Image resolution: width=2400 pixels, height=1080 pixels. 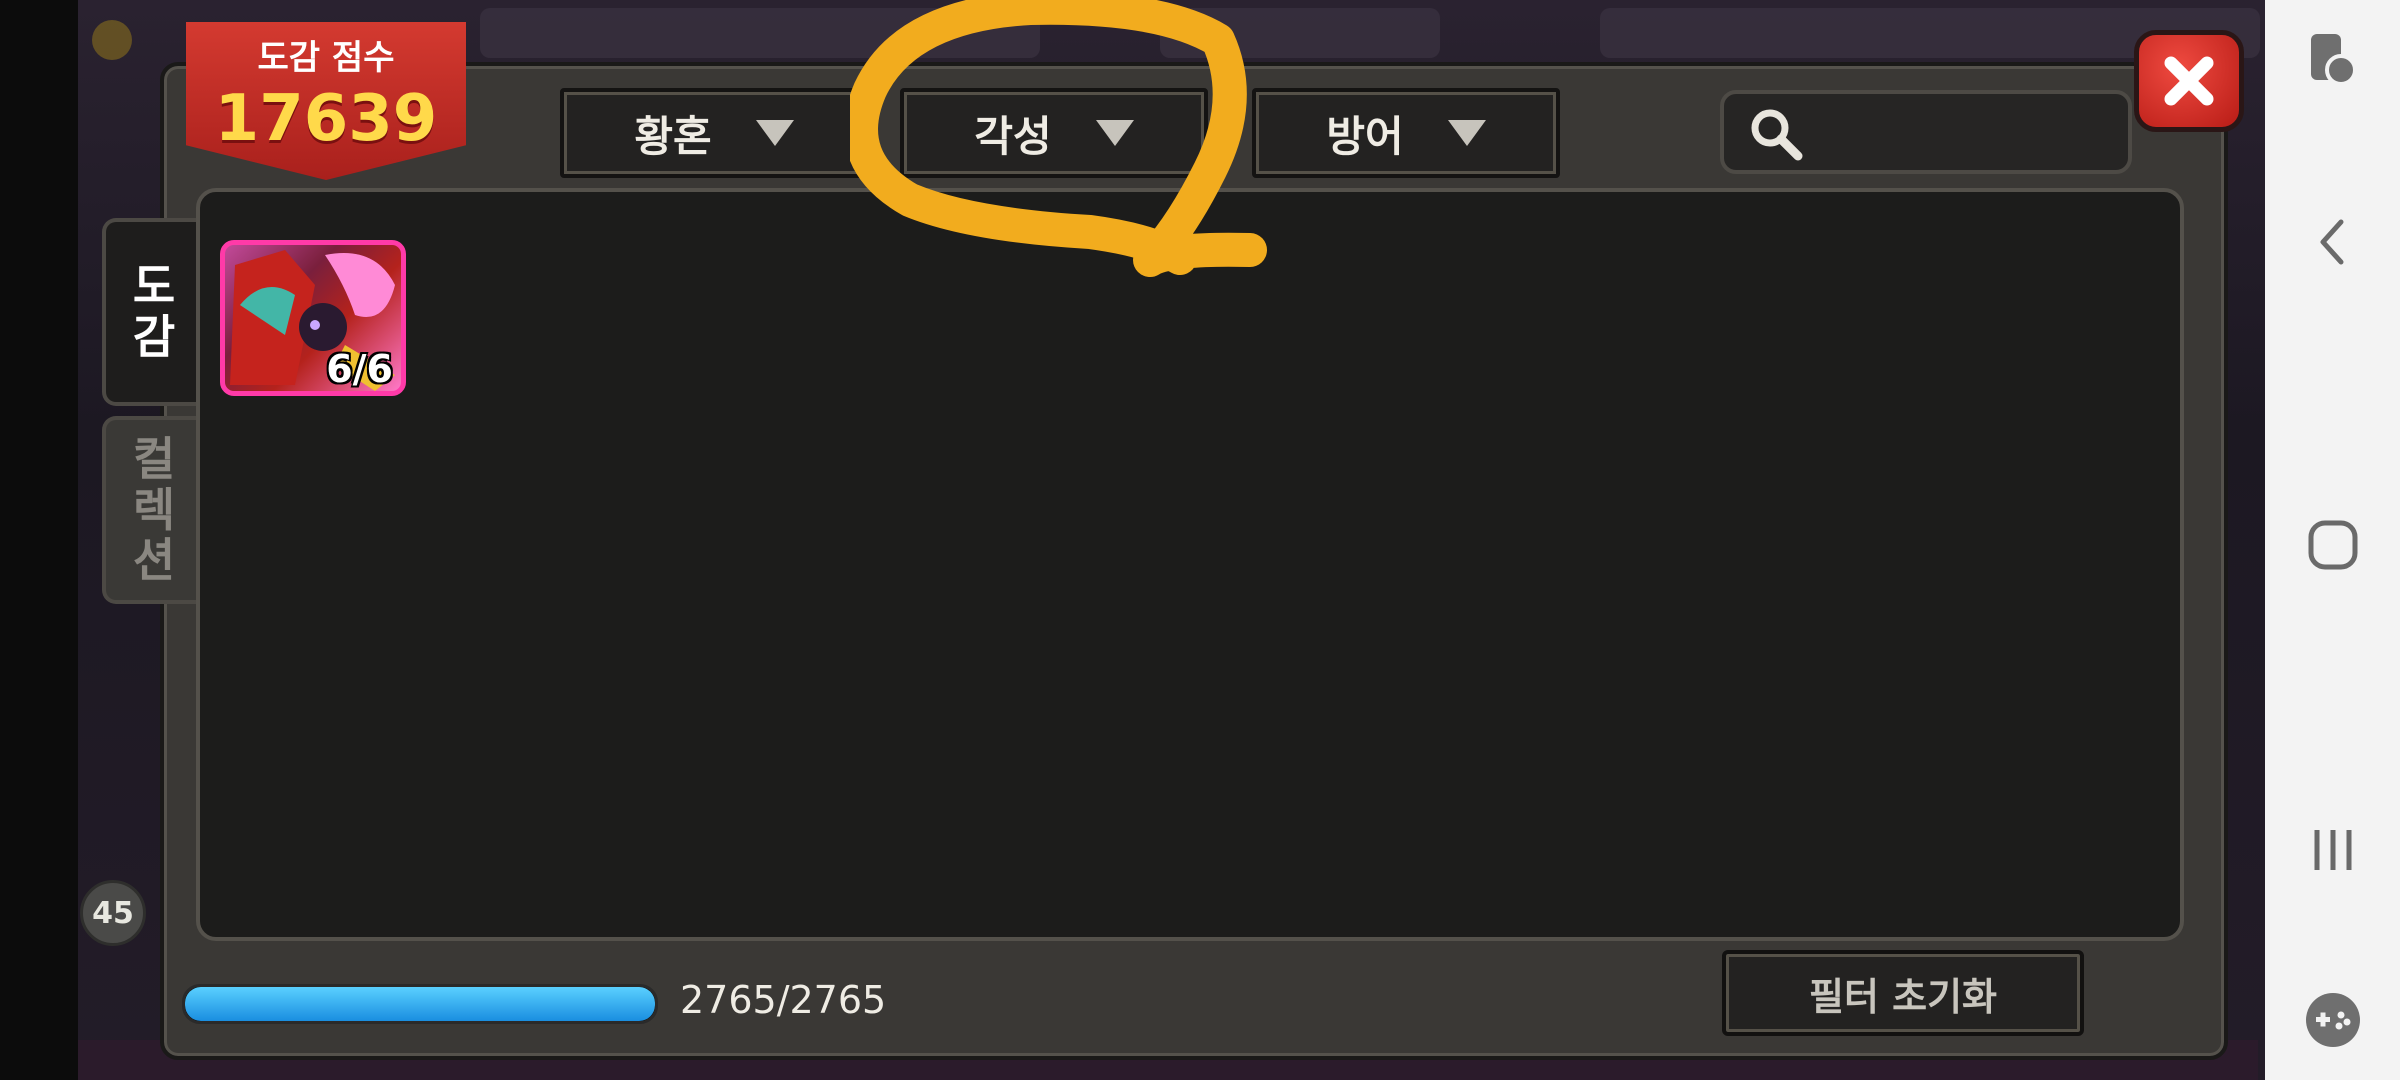 I want to click on home-button, so click(x=2332, y=545).